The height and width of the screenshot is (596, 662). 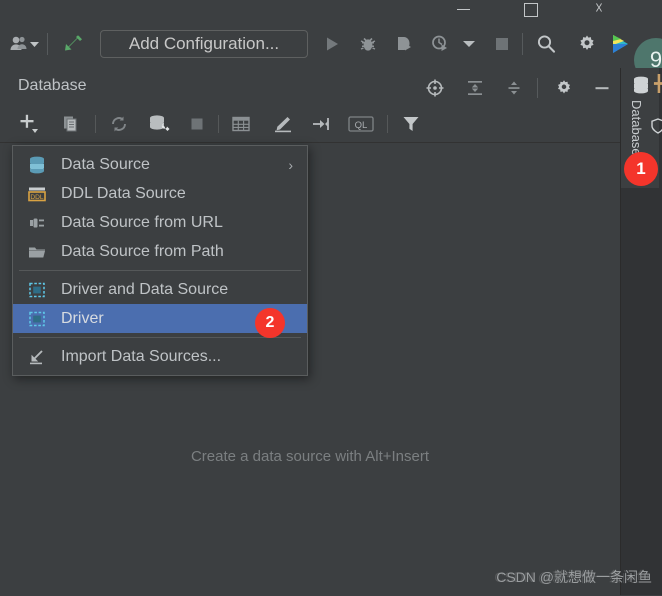 I want to click on menu-item-label: Data Source from Path, so click(x=142, y=251).